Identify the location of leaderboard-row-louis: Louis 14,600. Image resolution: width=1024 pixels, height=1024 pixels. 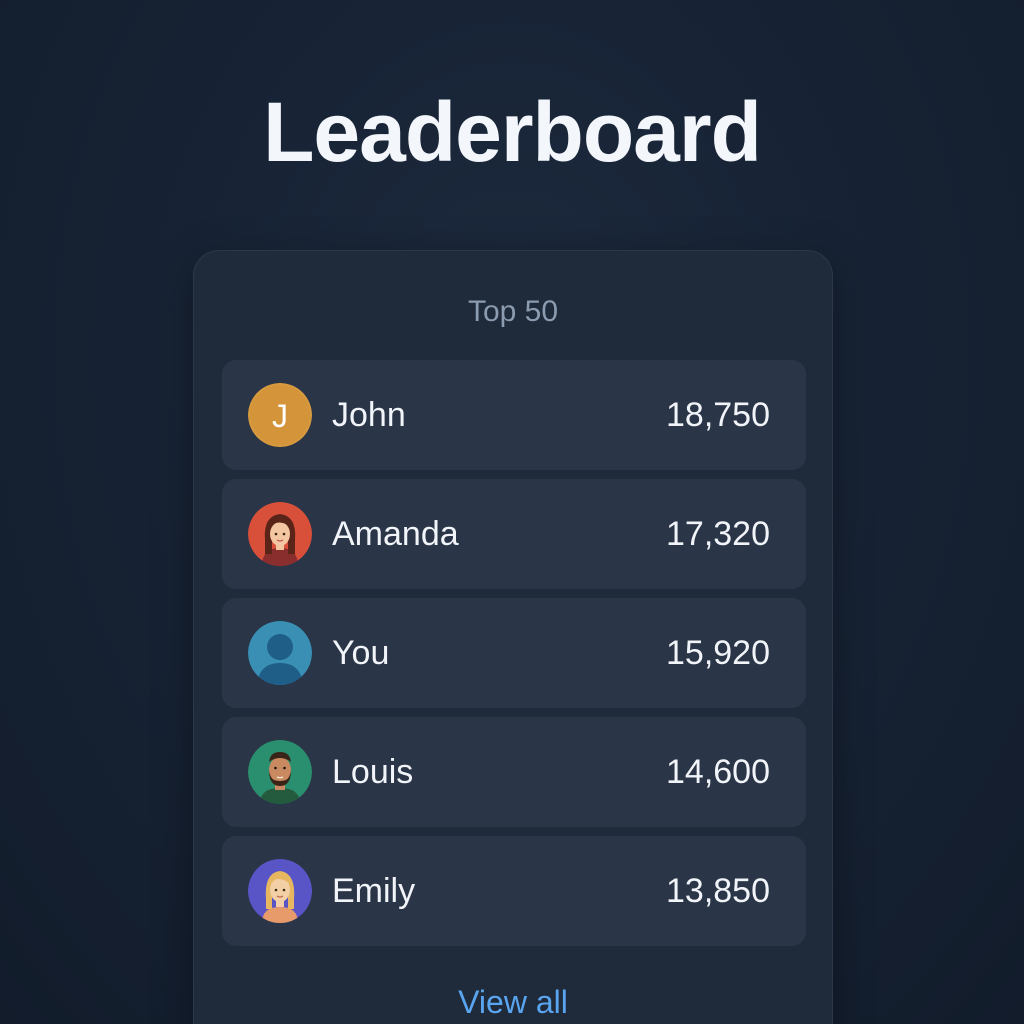
(514, 772).